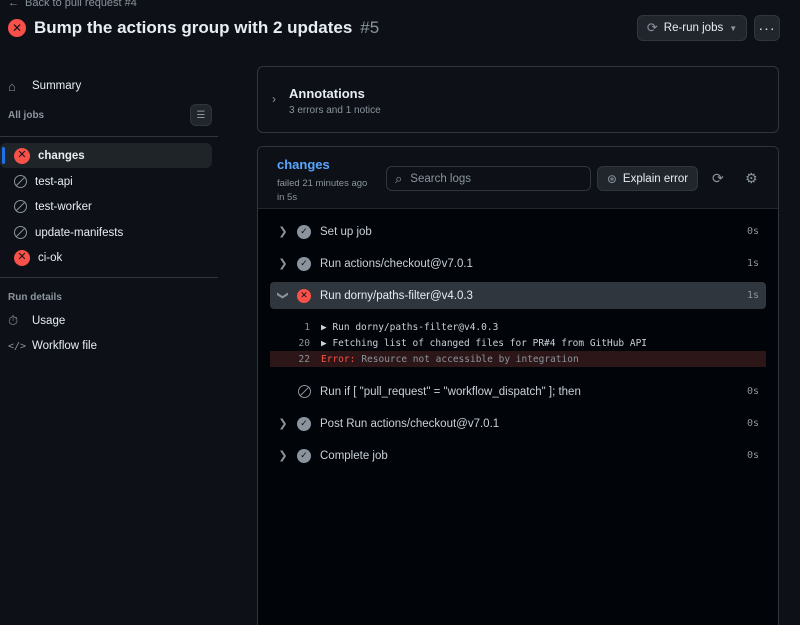 Image resolution: width=800 pixels, height=625 pixels. I want to click on run-number: #5, so click(370, 27).